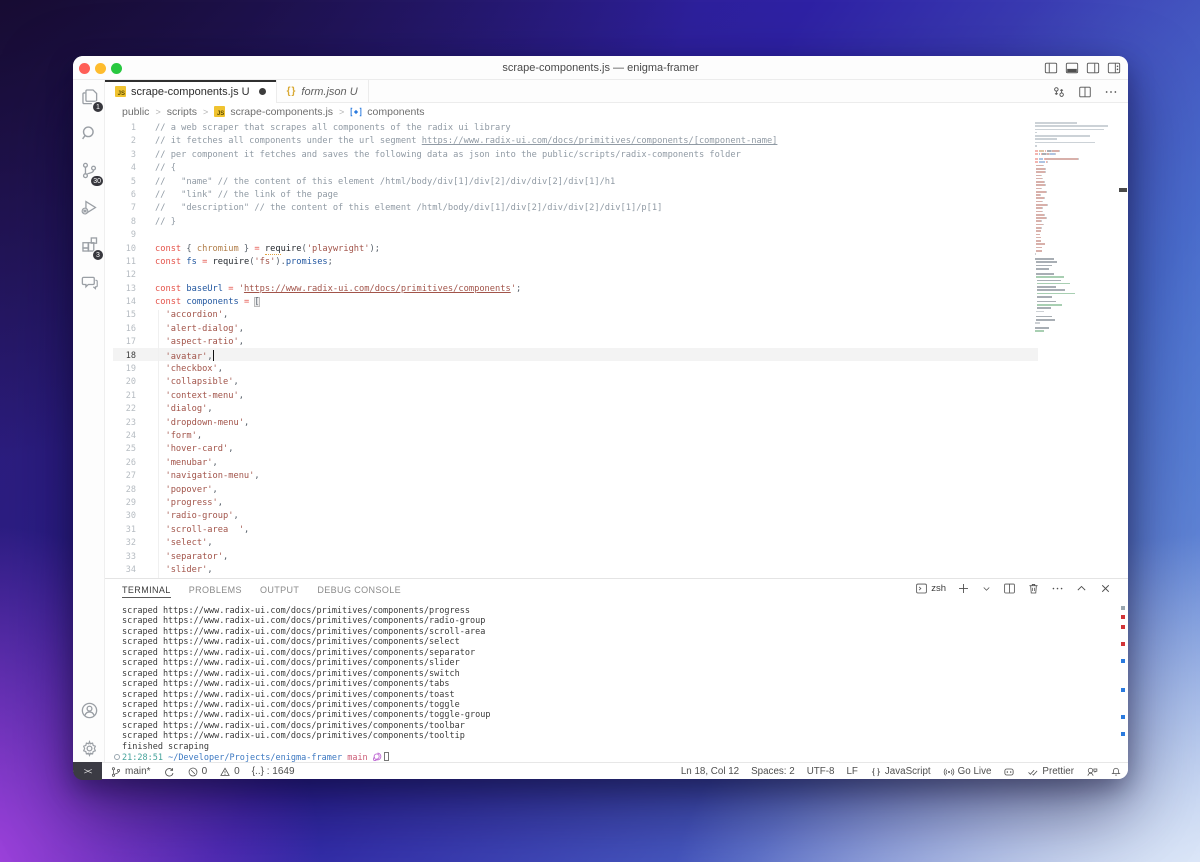  What do you see at coordinates (174, 369) in the screenshot?
I see `code-line-19: 19 'checkbox',` at bounding box center [174, 369].